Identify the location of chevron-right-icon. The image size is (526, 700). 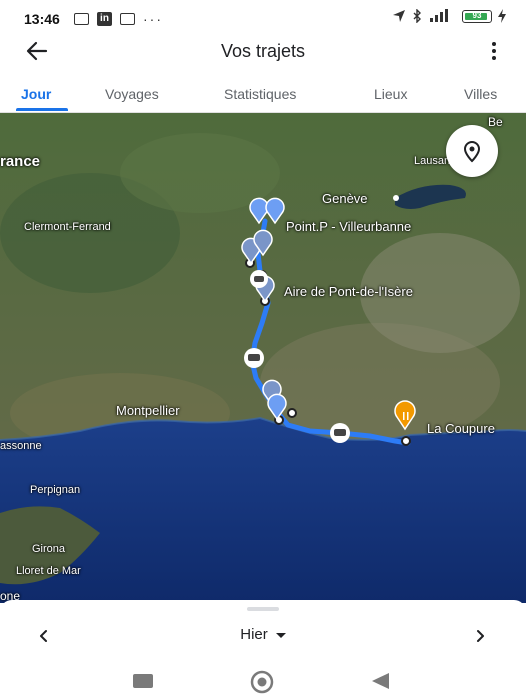
(480, 636).